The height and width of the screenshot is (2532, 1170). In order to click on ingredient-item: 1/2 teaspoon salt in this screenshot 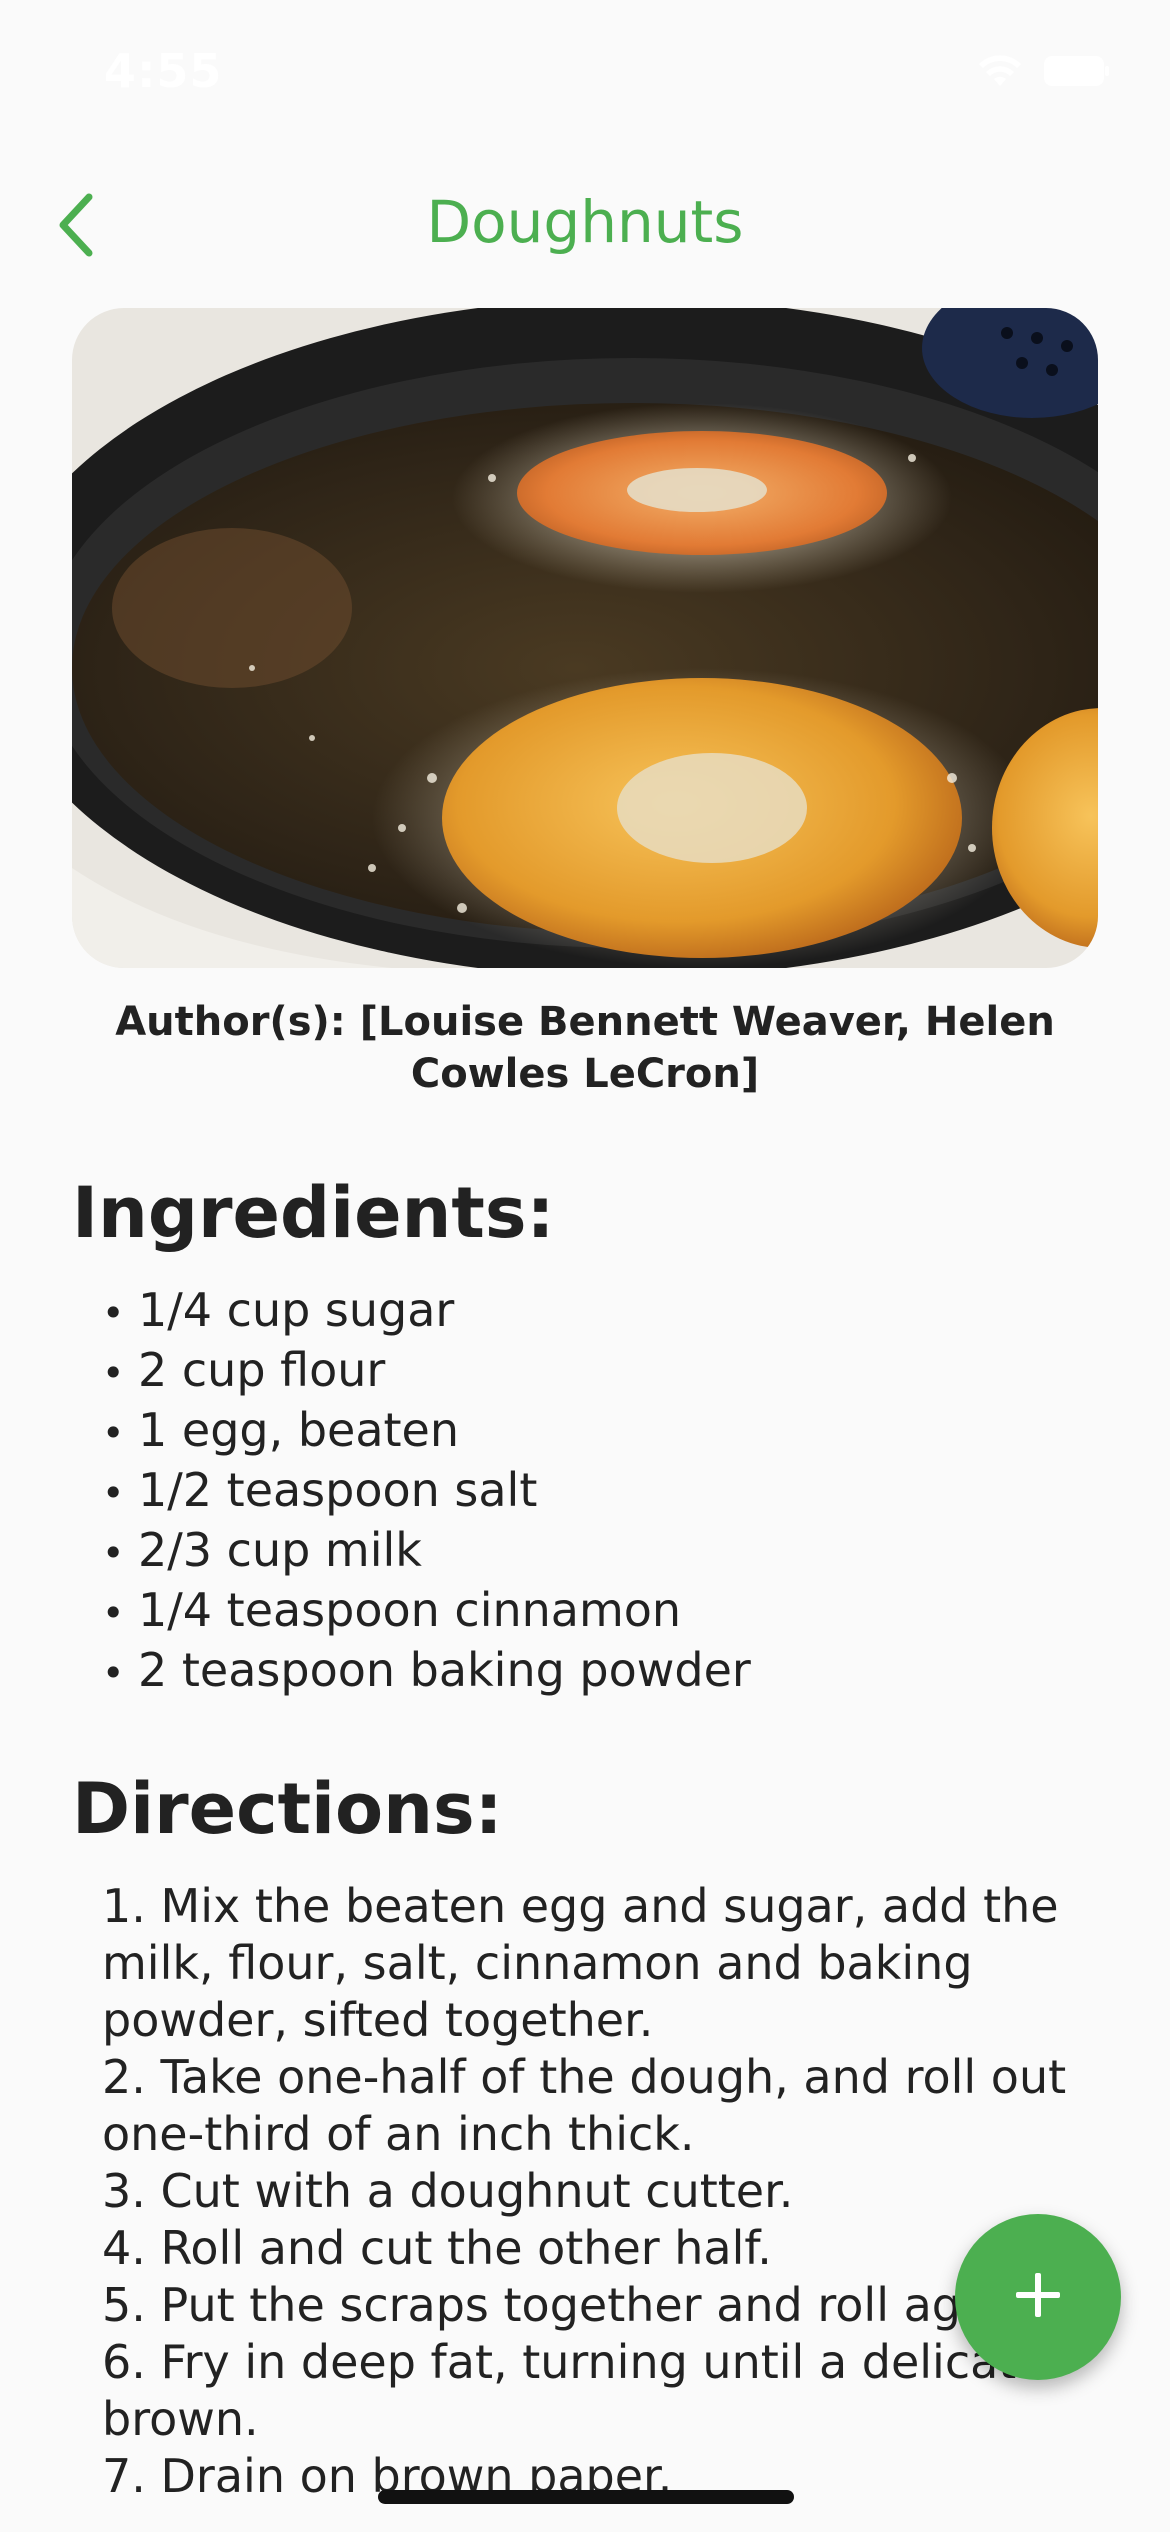, I will do `click(426, 1492)`.